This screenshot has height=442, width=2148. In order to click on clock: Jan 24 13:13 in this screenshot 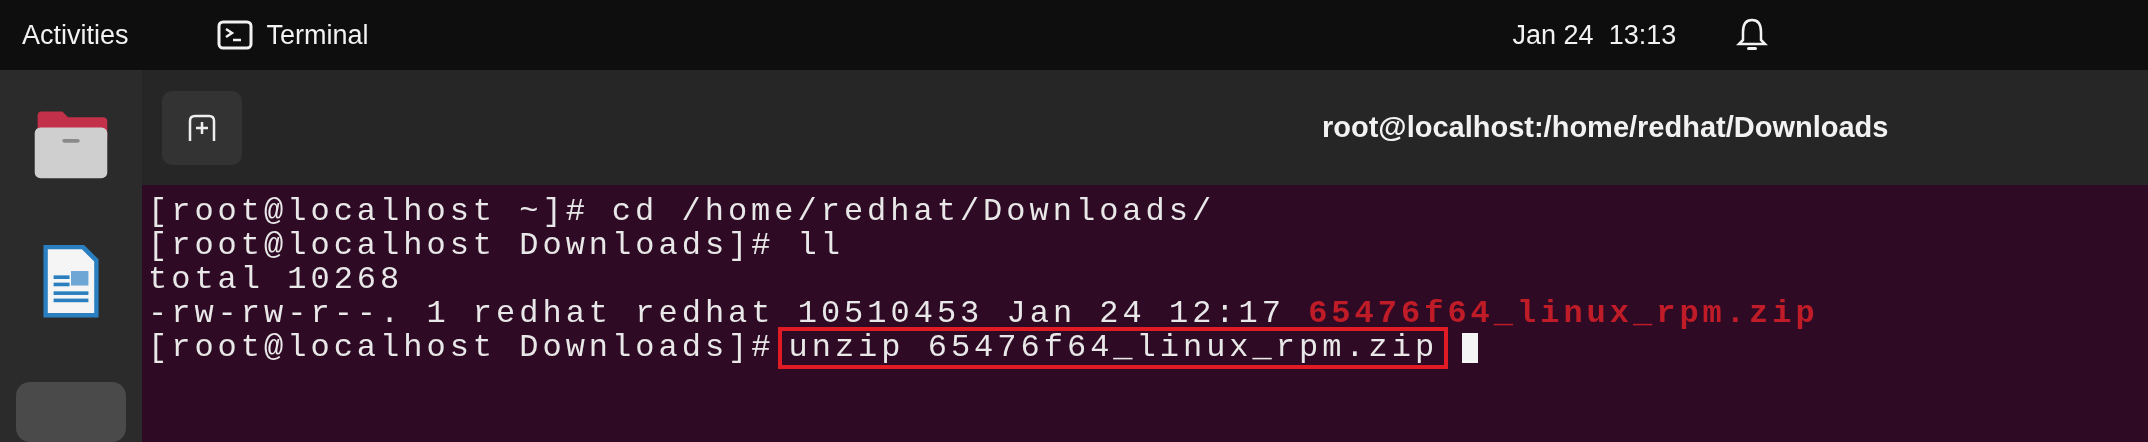, I will do `click(1594, 35)`.